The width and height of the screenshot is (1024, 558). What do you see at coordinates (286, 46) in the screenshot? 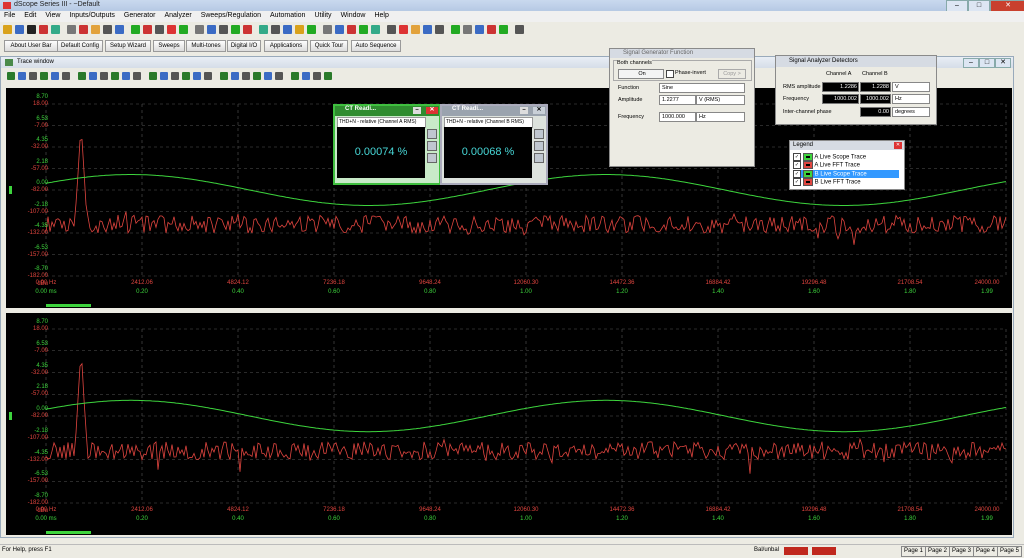
I see `applications-button: Applications` at bounding box center [286, 46].